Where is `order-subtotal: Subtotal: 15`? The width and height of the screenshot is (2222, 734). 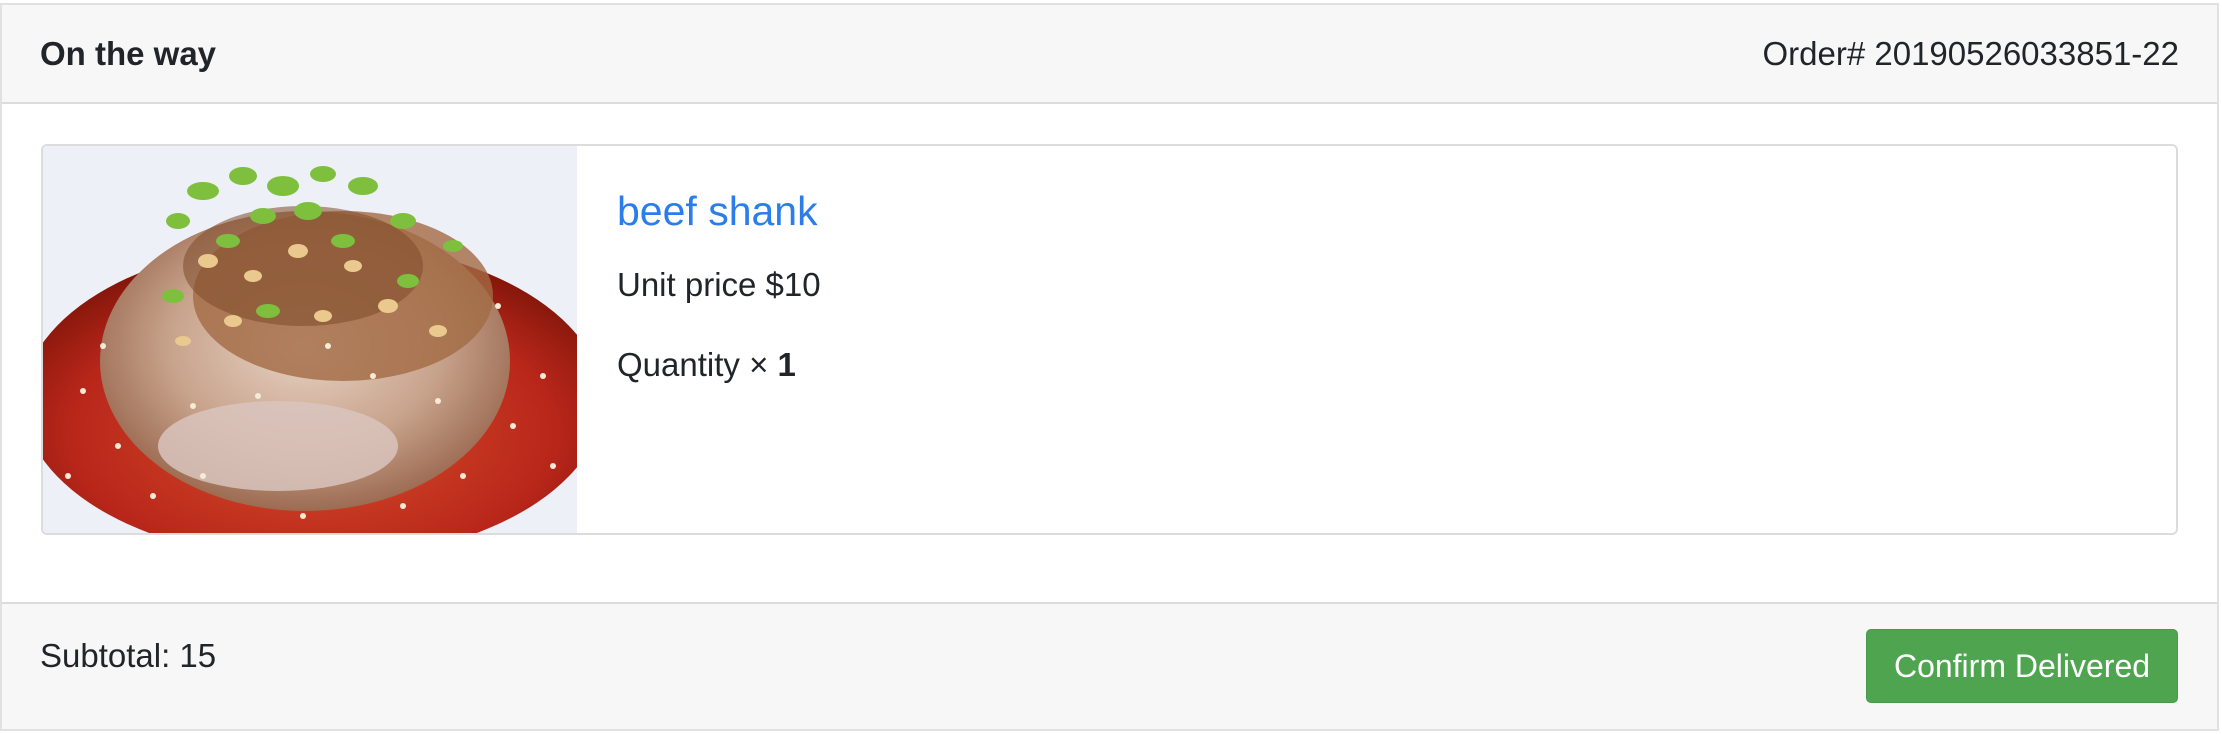
order-subtotal: Subtotal: 15 is located at coordinates (128, 655).